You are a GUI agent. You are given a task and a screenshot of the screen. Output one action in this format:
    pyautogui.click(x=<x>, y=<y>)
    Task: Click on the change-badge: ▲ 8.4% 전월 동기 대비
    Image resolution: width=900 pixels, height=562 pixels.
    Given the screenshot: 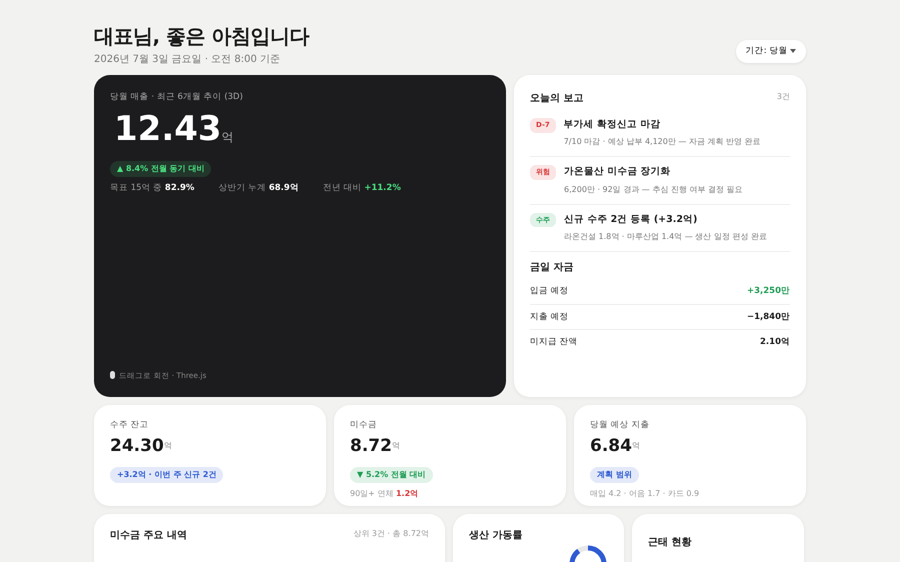 What is the action you would take?
    pyautogui.click(x=161, y=168)
    